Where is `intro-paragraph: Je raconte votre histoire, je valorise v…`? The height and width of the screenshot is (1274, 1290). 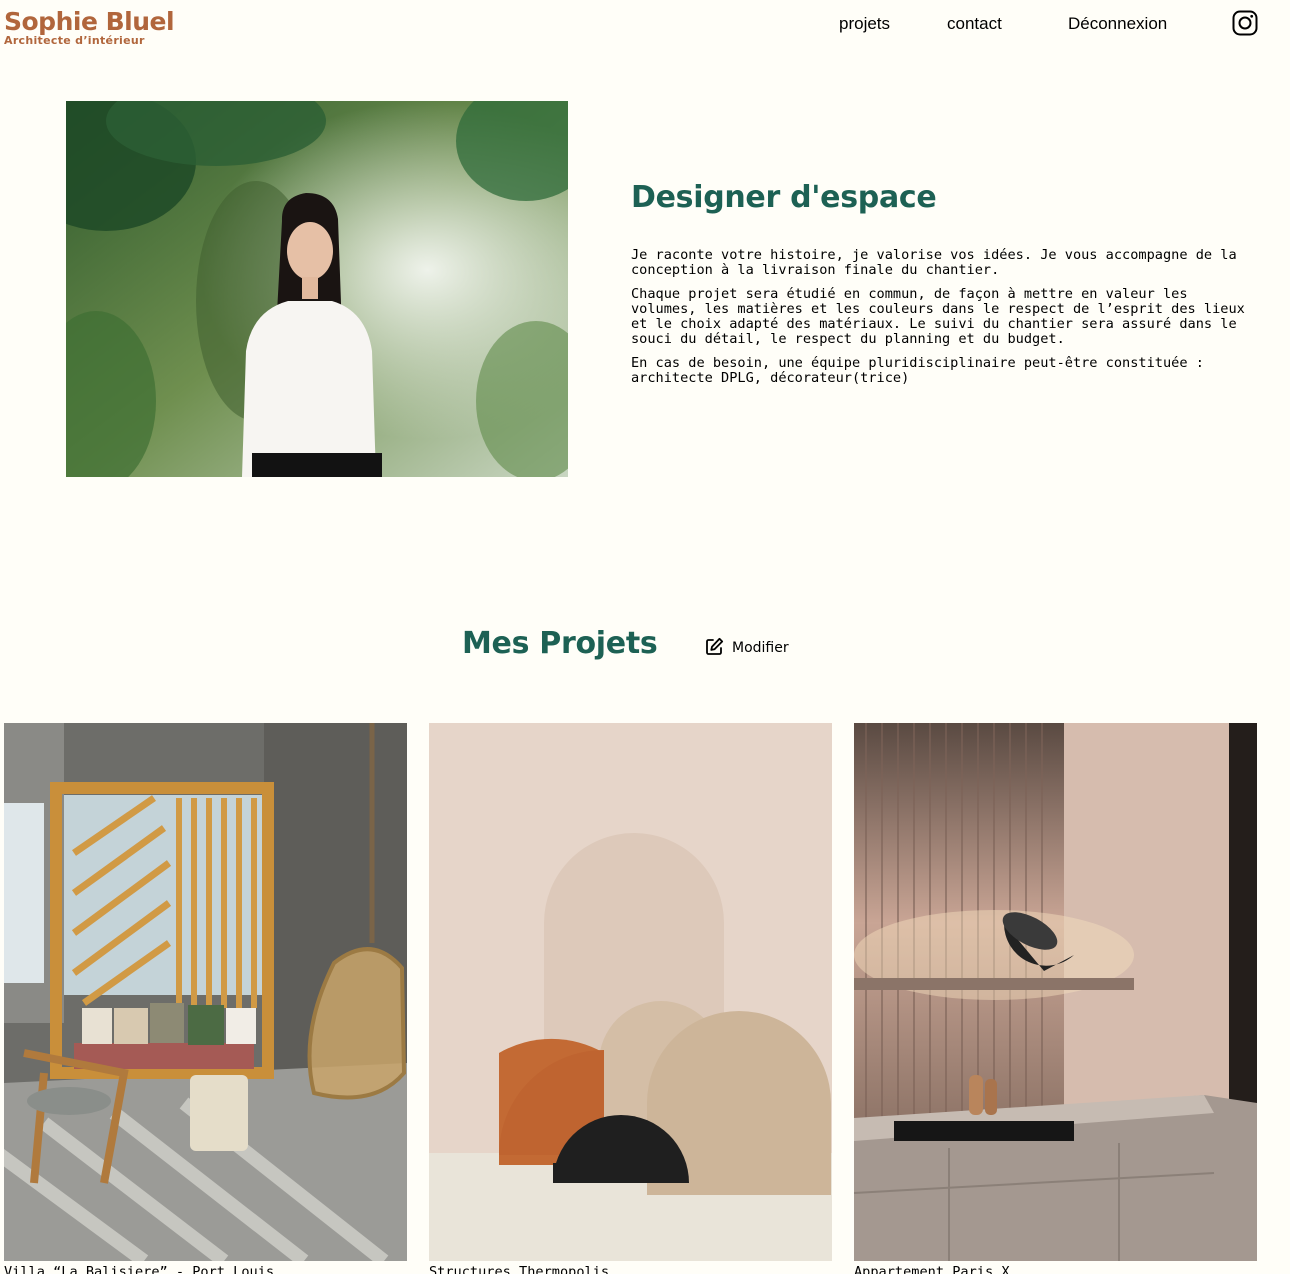
intro-paragraph: Je raconte votre histoire, je valorise v… is located at coordinates (934, 263).